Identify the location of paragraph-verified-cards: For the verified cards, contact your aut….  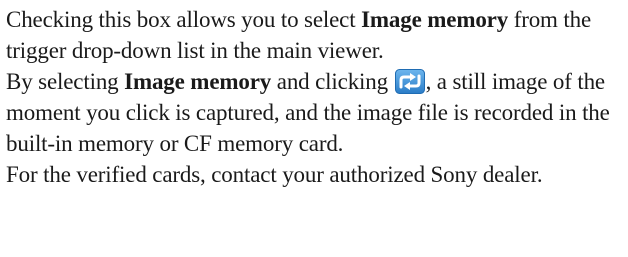
(314, 174).